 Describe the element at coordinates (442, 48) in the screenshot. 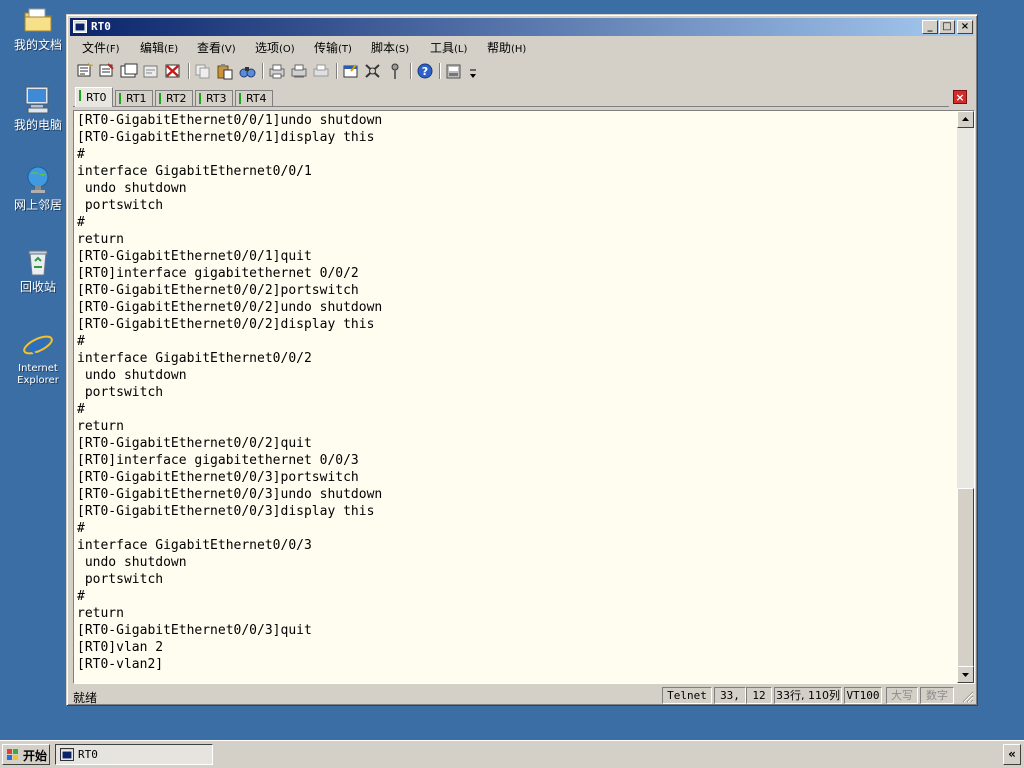

I see `menu-label: 工具` at that location.